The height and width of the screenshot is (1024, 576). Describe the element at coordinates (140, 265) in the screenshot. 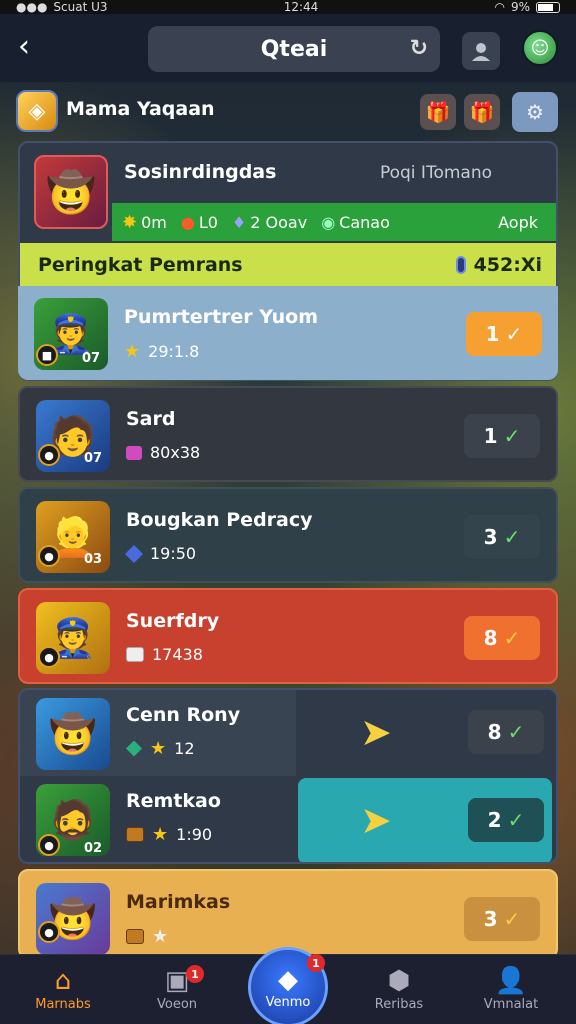

I see `ranking-title: Peringkat Pemrans` at that location.